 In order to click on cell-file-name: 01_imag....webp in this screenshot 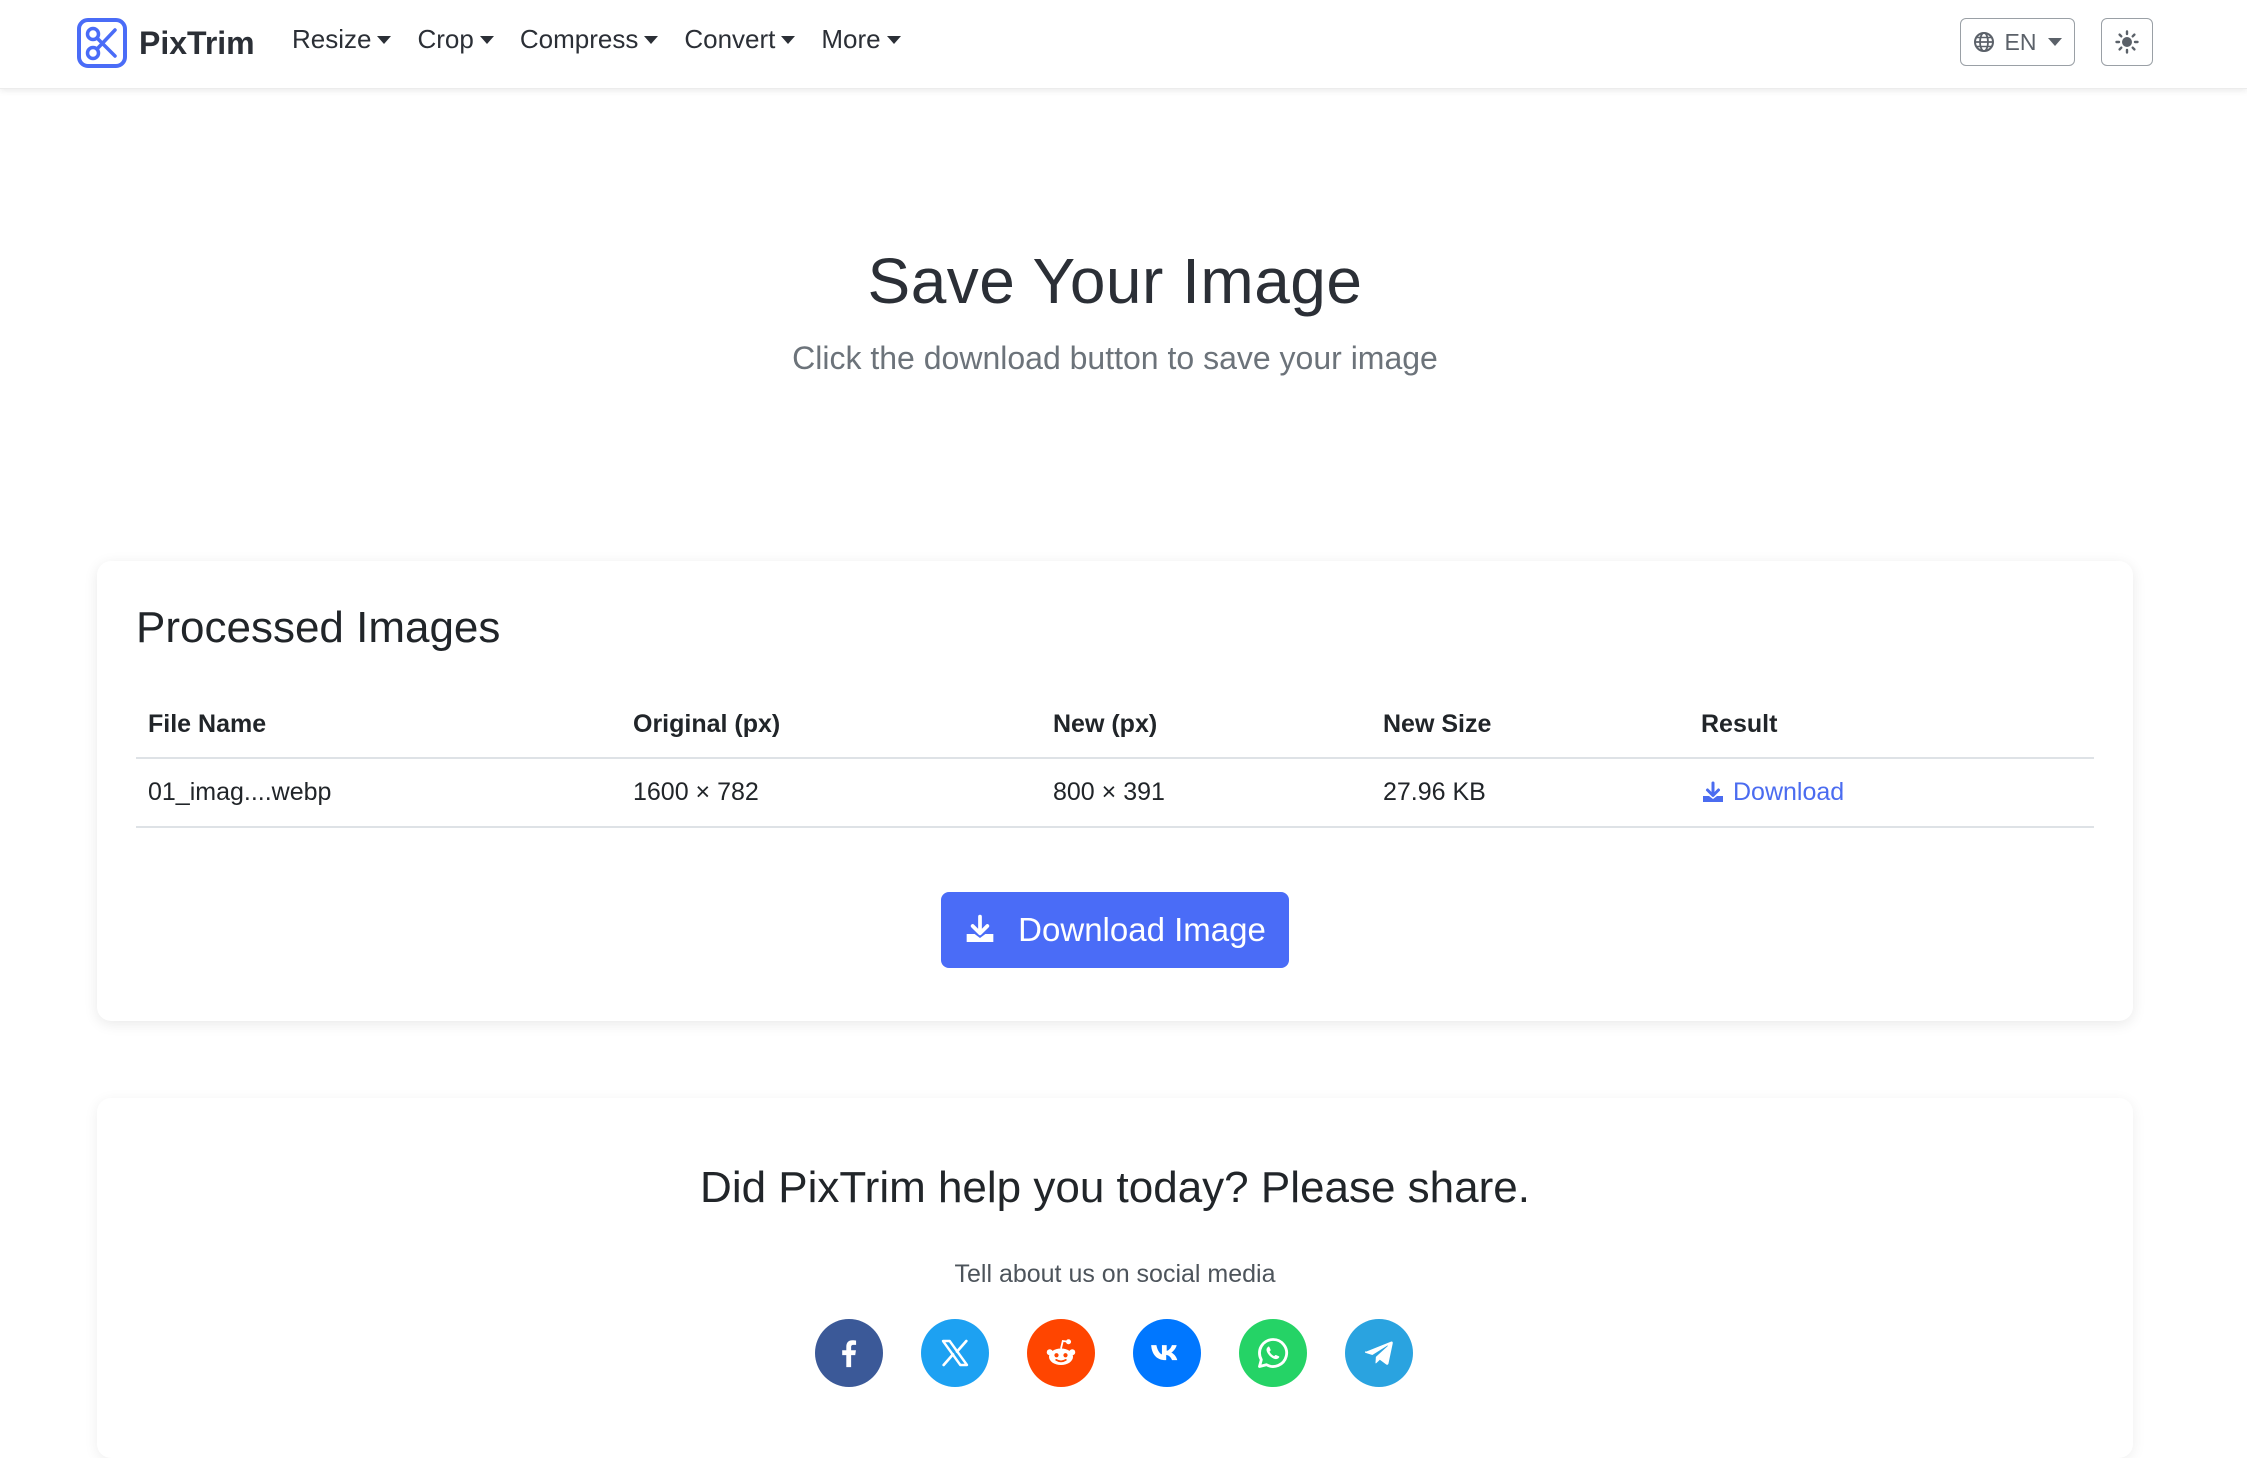, I will do `click(240, 792)`.